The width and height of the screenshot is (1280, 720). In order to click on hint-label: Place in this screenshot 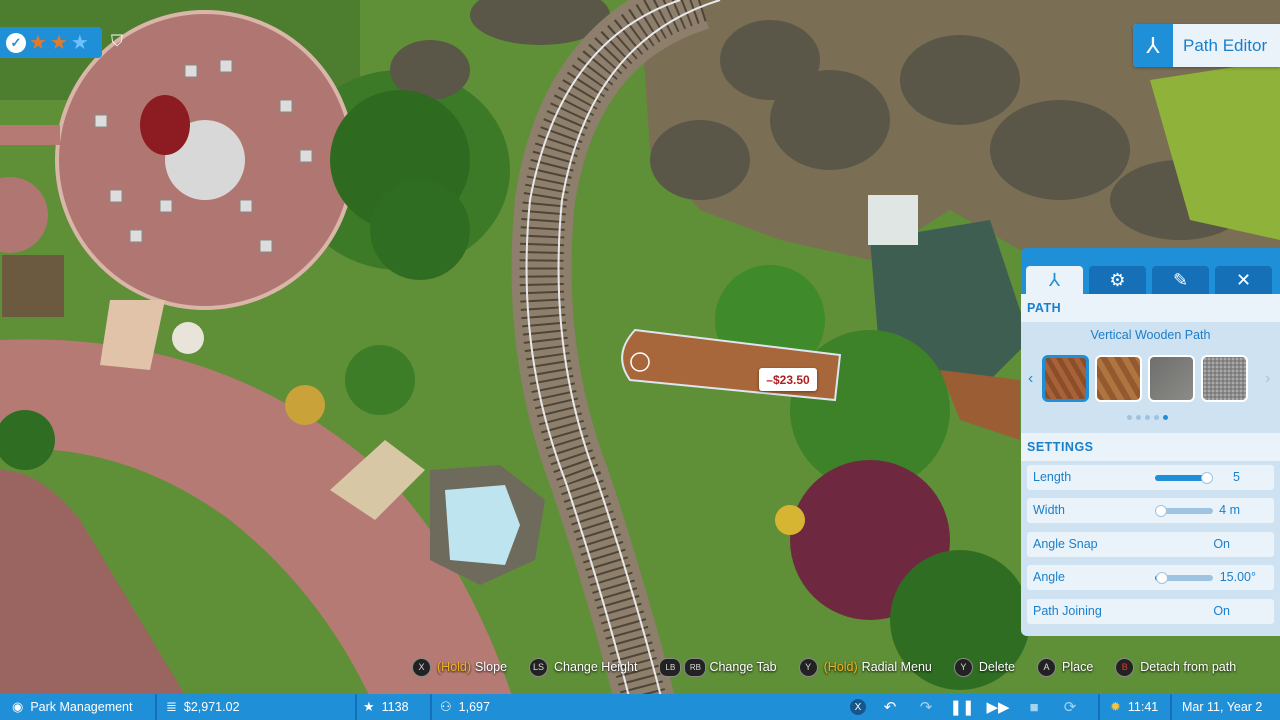, I will do `click(1078, 667)`.